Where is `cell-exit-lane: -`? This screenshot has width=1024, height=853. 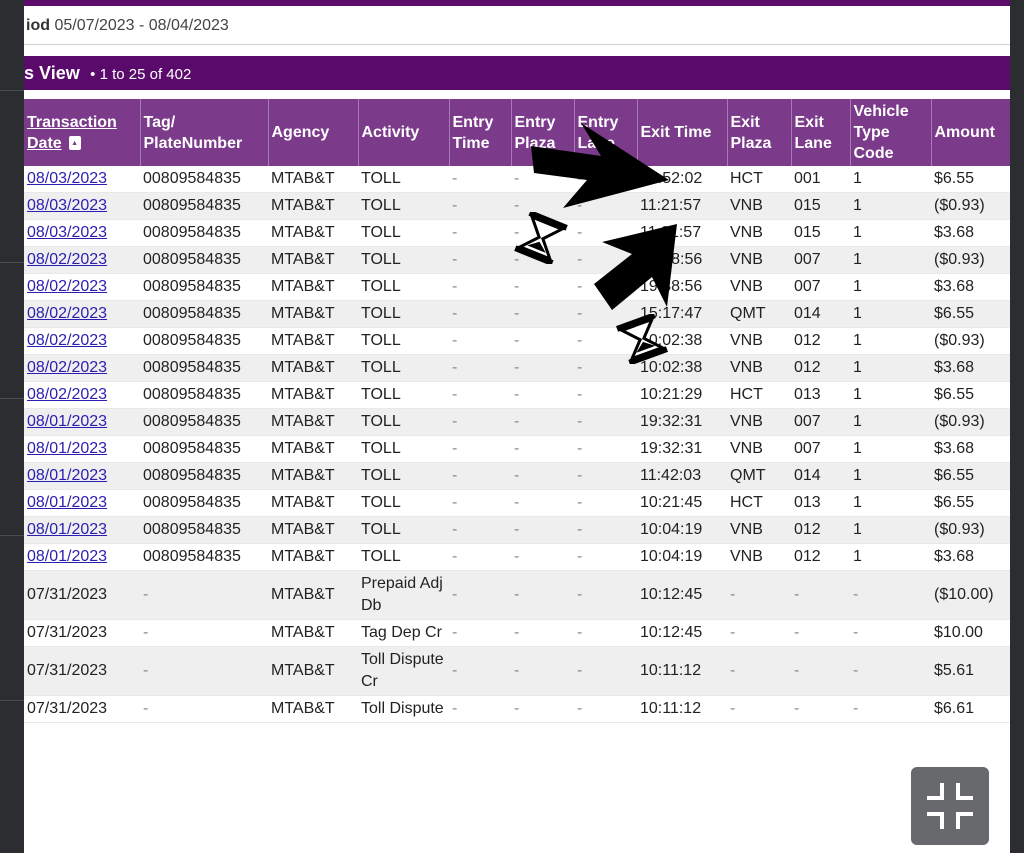
cell-exit-lane: - is located at coordinates (820, 595).